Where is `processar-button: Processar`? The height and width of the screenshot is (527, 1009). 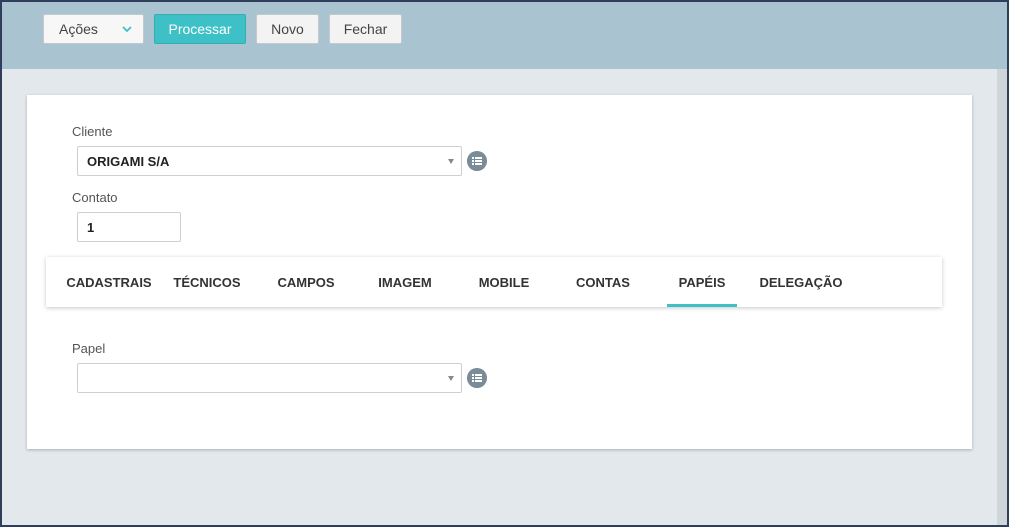
processar-button: Processar is located at coordinates (200, 29).